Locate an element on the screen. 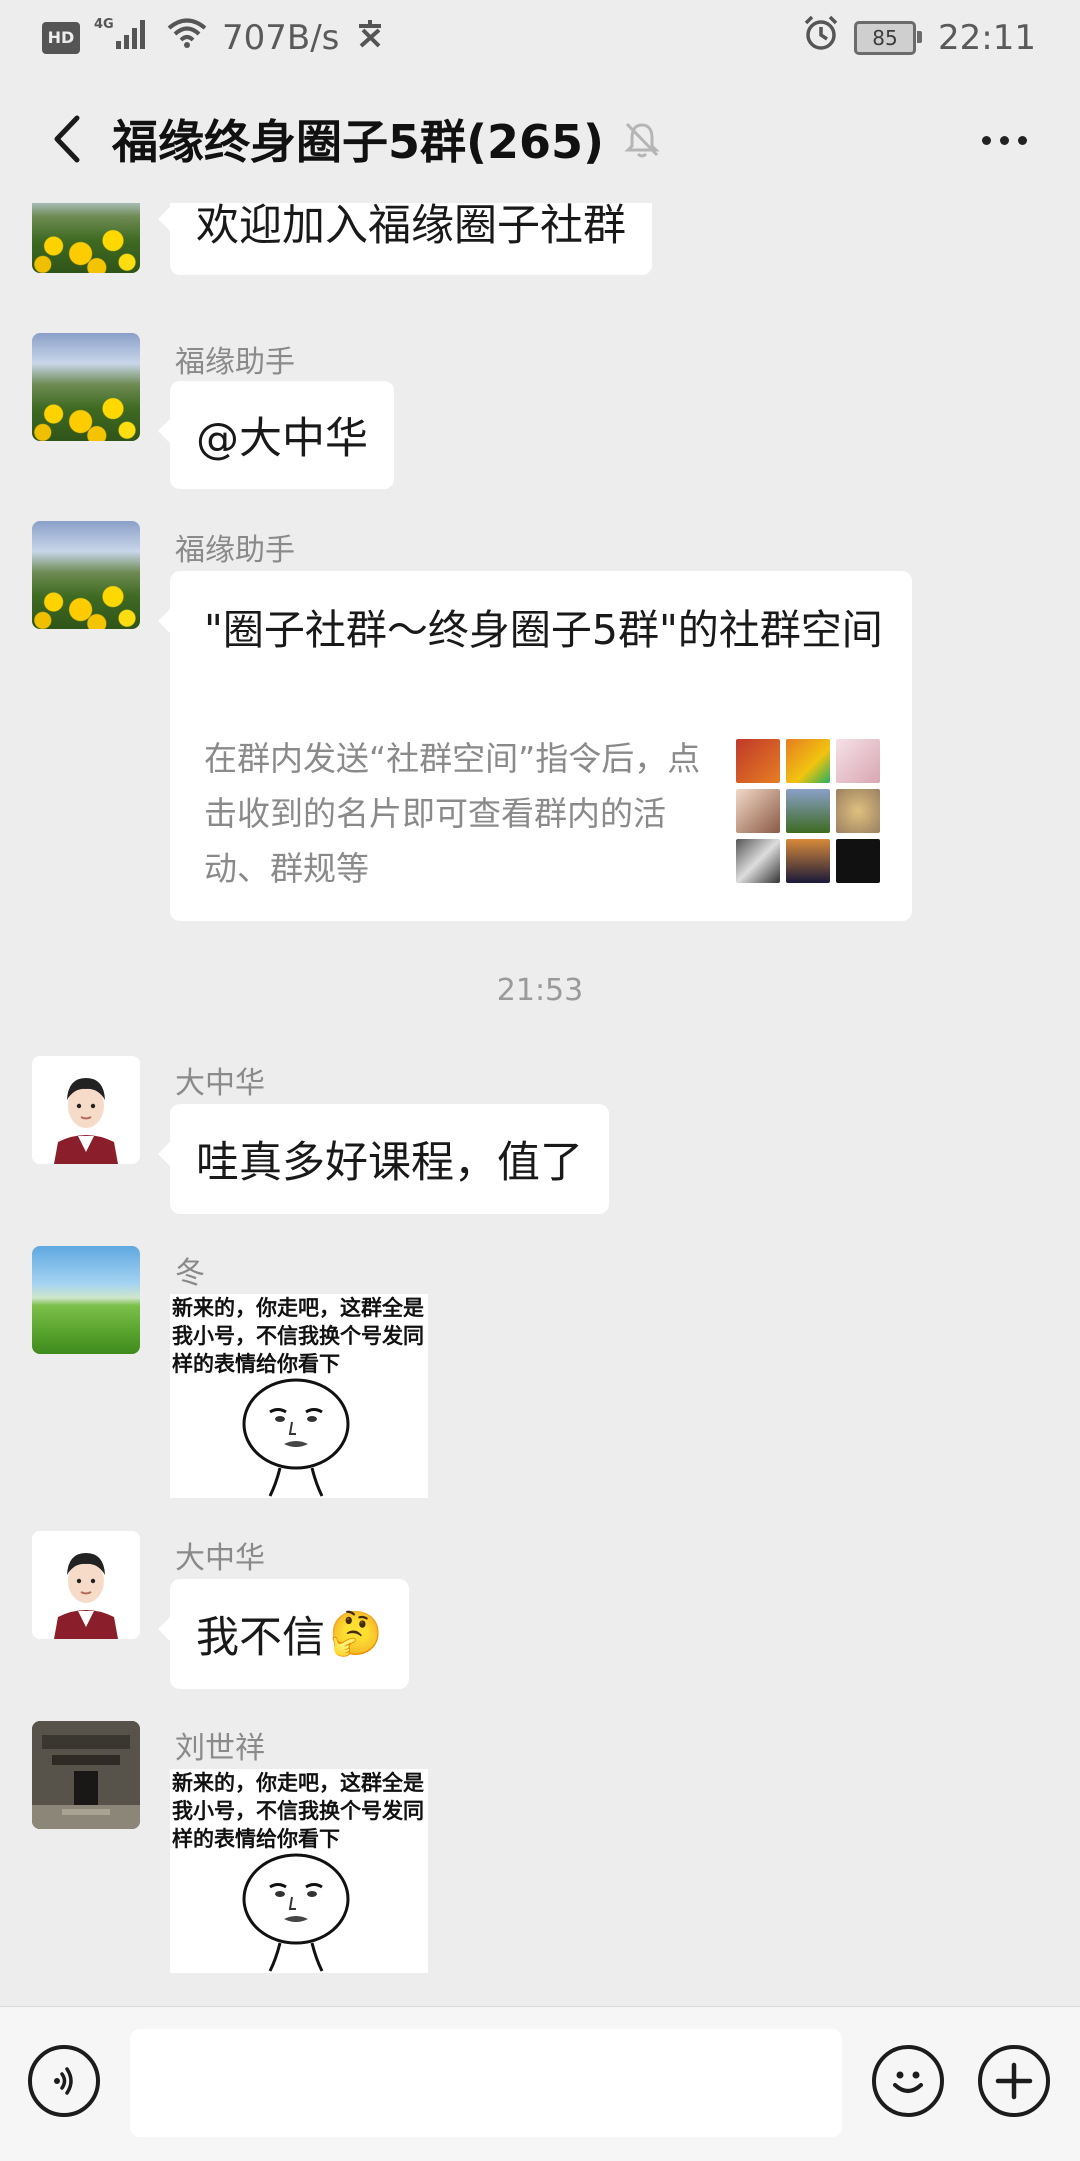  message-bubble: 我不信 🤔 is located at coordinates (283, 1634).